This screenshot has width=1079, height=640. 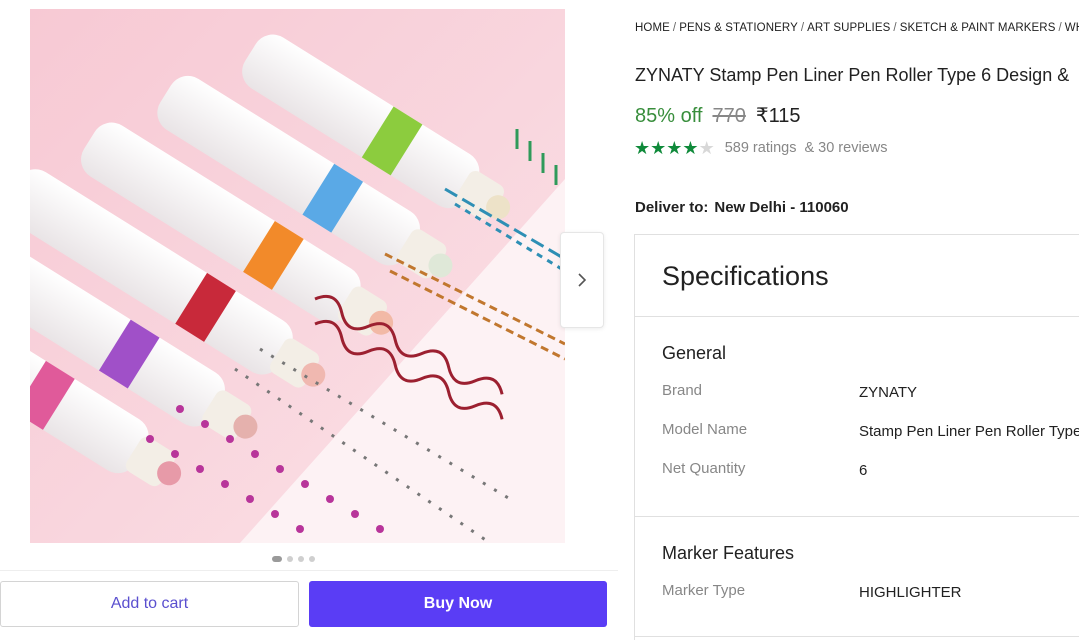 I want to click on rating-summary: ★ ★ ★ ★ ★ 589 ratings & 30 reviews, so click(x=760, y=148).